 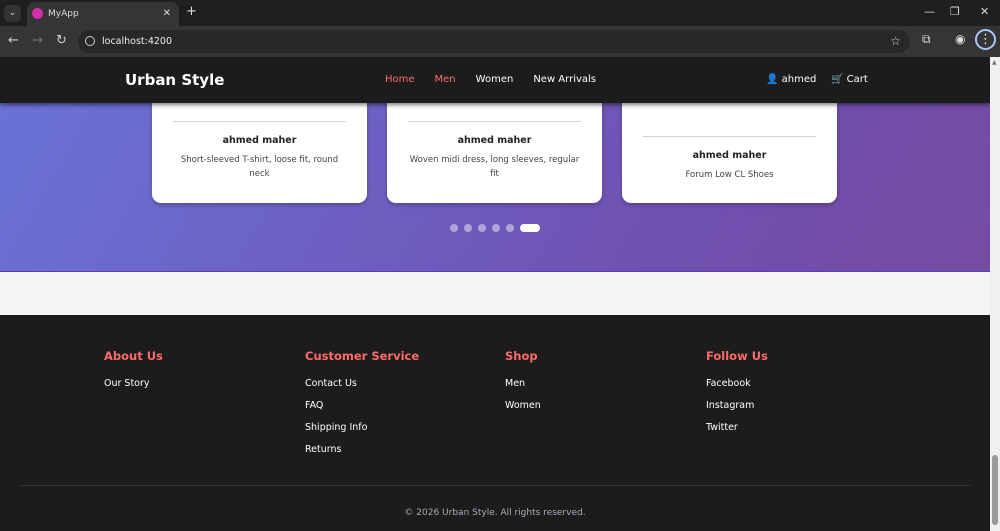 I want to click on copyright: © 2026 Urban Style. All rights reserved., so click(x=495, y=513).